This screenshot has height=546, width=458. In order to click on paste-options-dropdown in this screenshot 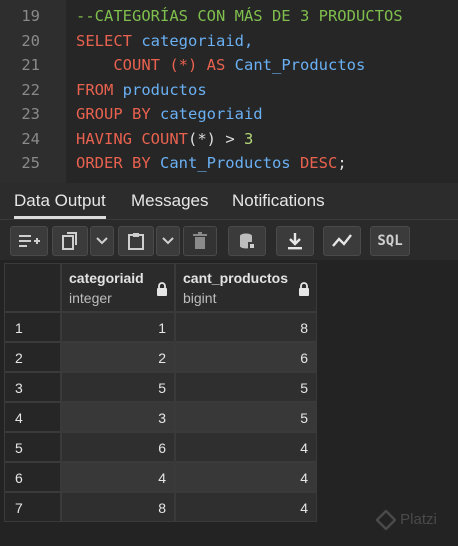, I will do `click(168, 241)`.